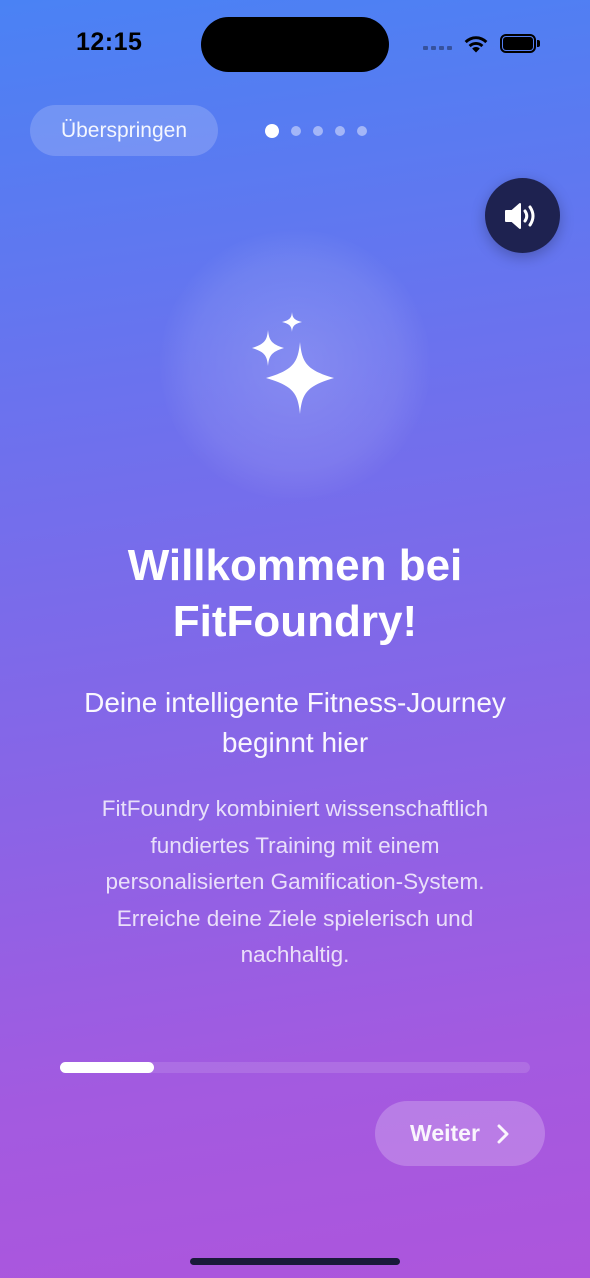 Image resolution: width=590 pixels, height=1278 pixels. Describe the element at coordinates (109, 42) in the screenshot. I see `status-time: 12:15` at that location.